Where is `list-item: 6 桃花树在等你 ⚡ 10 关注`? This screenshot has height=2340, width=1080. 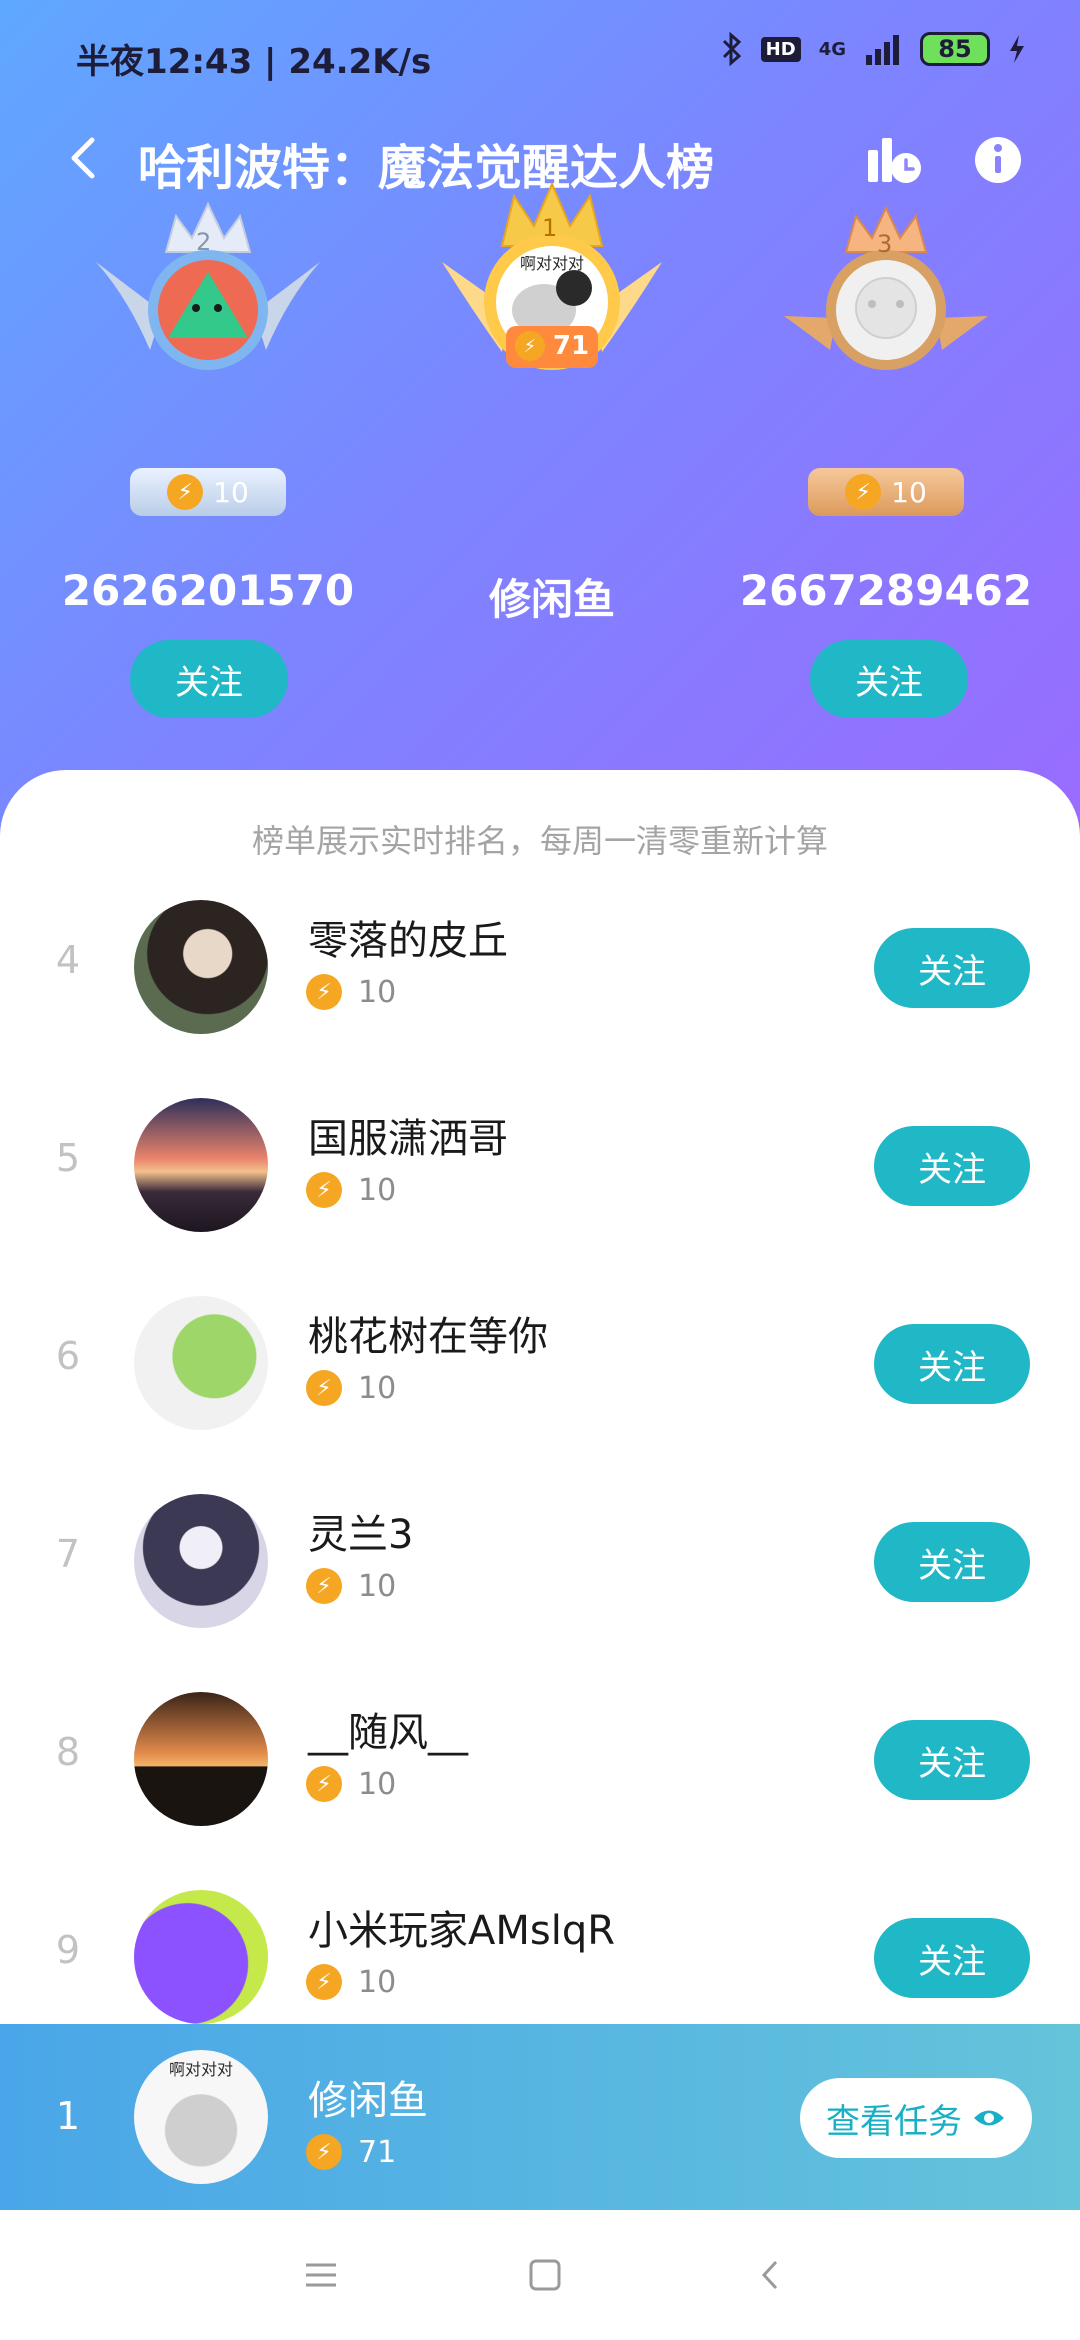
list-item: 6 桃花树在等你 ⚡ 10 关注 is located at coordinates (540, 1373).